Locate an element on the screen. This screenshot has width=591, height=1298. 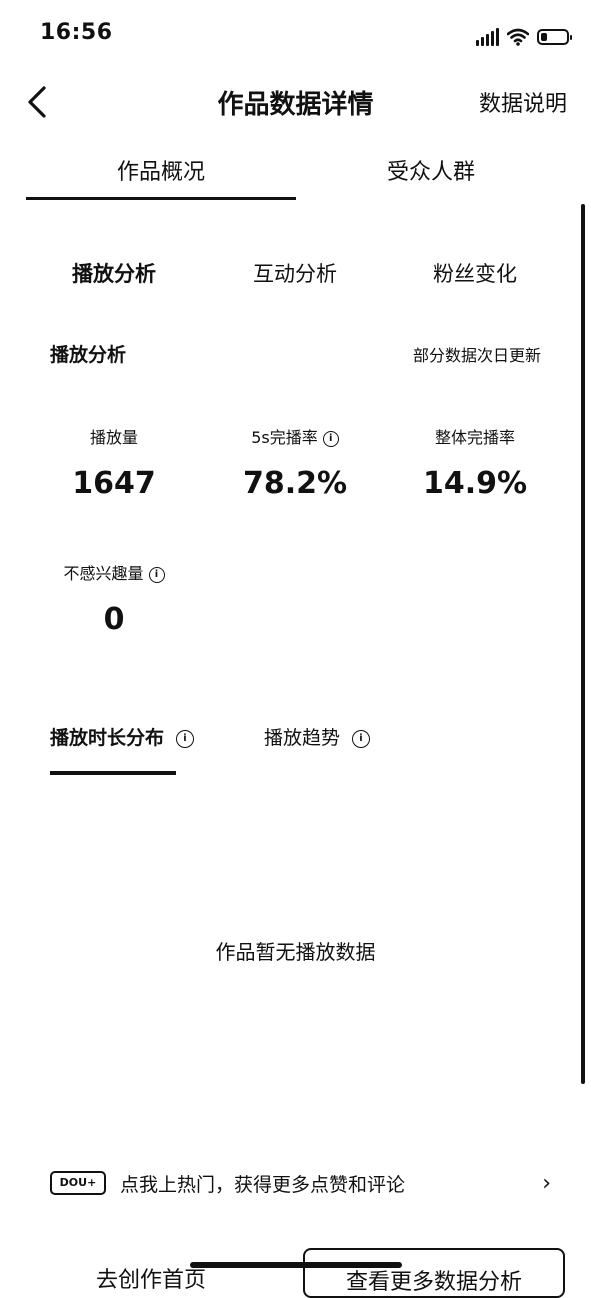
stat-value: 0 is located at coordinates (114, 619).